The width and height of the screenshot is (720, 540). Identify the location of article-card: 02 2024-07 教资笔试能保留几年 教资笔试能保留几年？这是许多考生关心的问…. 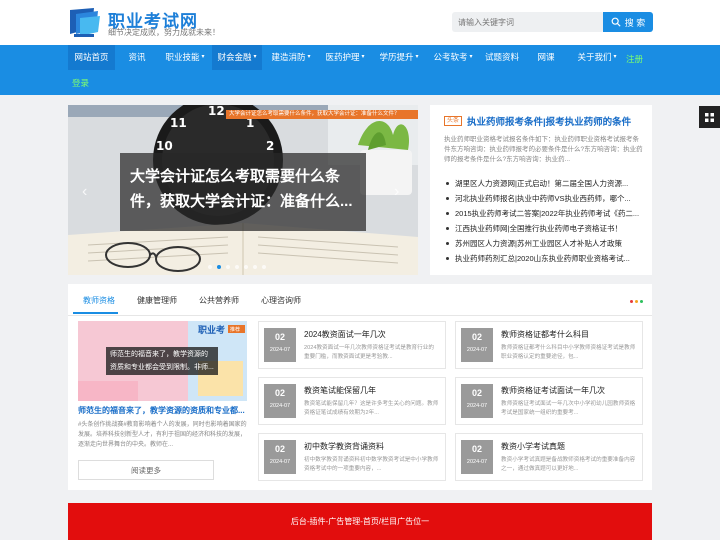
(352, 401).